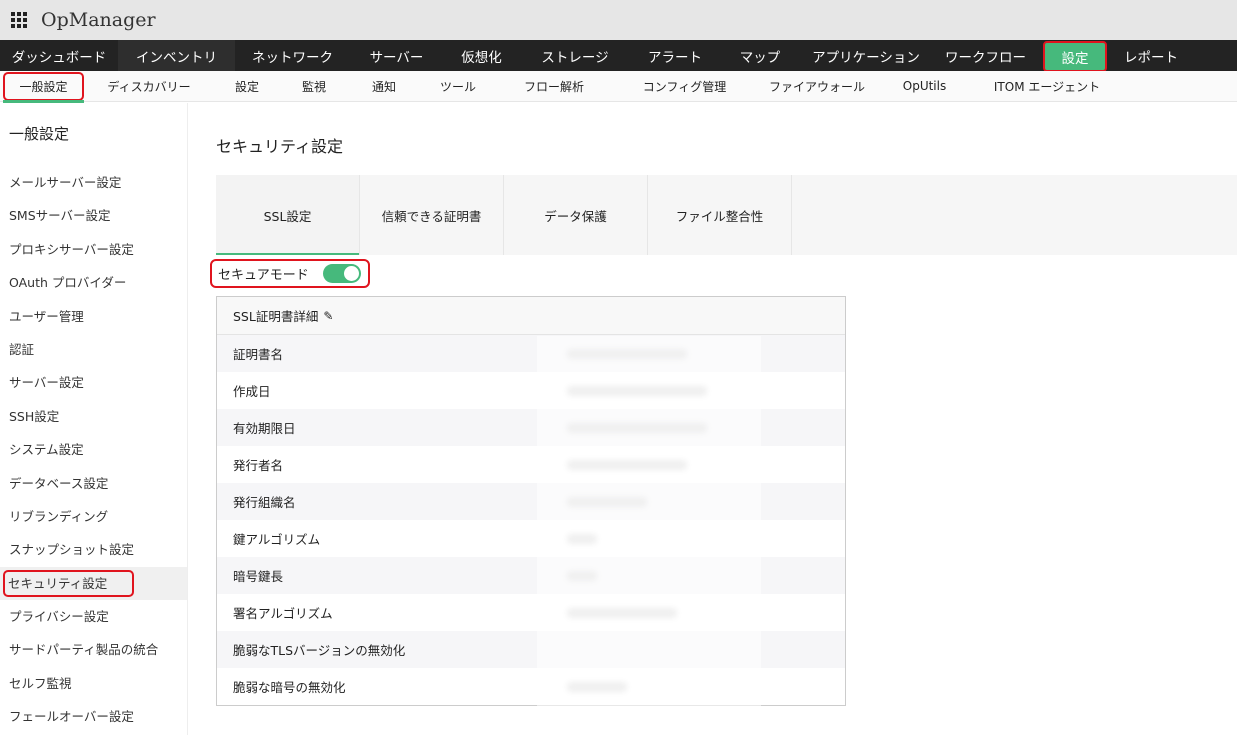  I want to click on card-title: SSL証明書詳細, so click(276, 316).